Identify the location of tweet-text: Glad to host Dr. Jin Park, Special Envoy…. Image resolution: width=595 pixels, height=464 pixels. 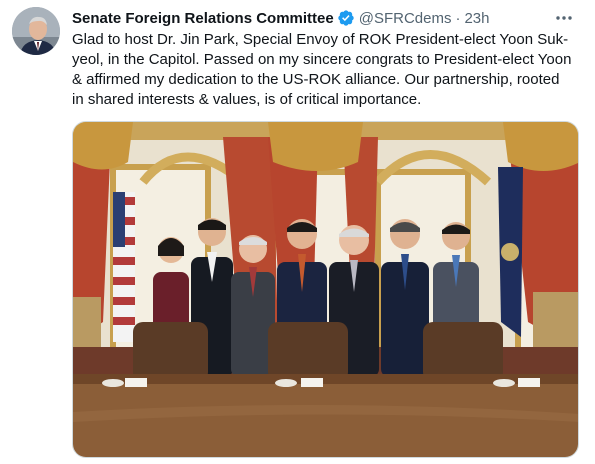
(322, 70).